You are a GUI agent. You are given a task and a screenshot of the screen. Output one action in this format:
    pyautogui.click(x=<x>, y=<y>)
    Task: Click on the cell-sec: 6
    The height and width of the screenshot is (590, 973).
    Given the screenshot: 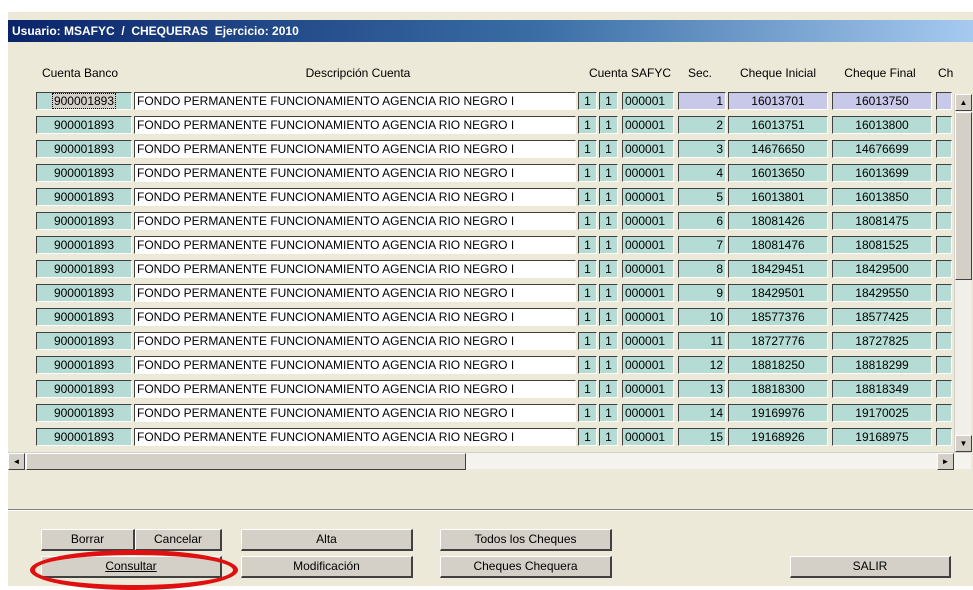 What is the action you would take?
    pyautogui.click(x=702, y=221)
    